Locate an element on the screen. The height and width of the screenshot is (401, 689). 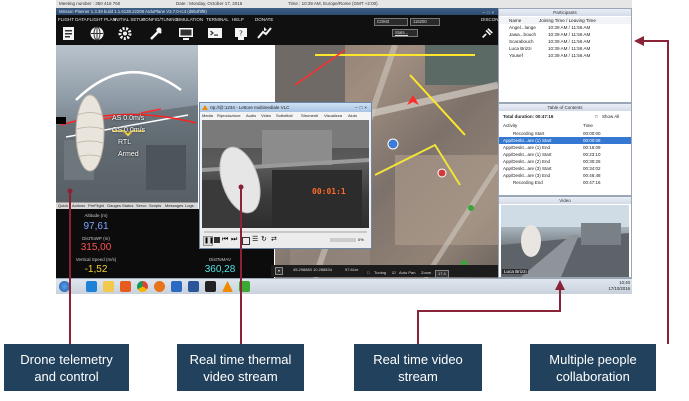
leader-video is located at coordinates (489, 315).